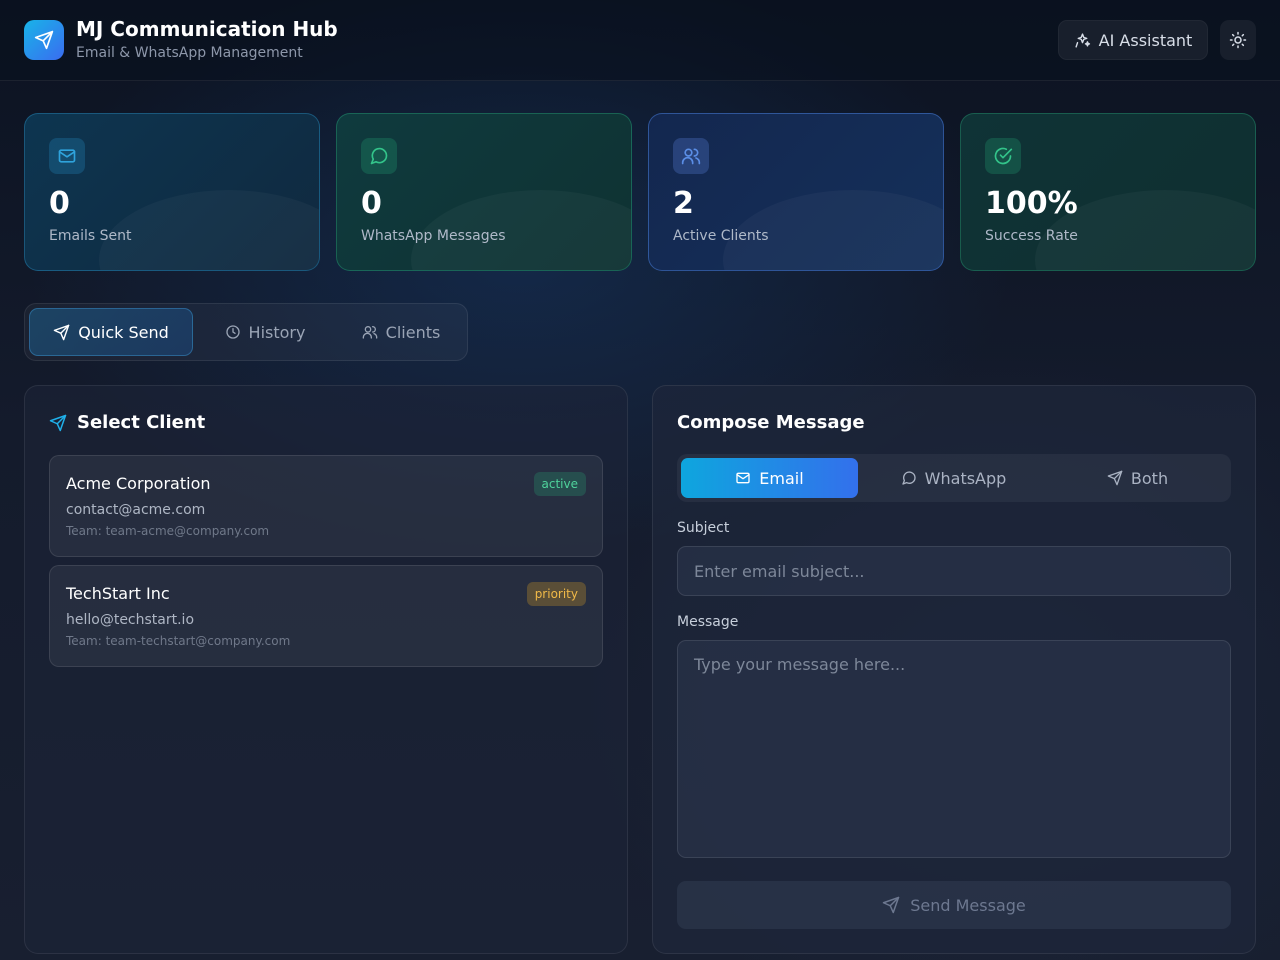 The image size is (1280, 960). I want to click on tab-quick-send: Quick Send, so click(111, 332).